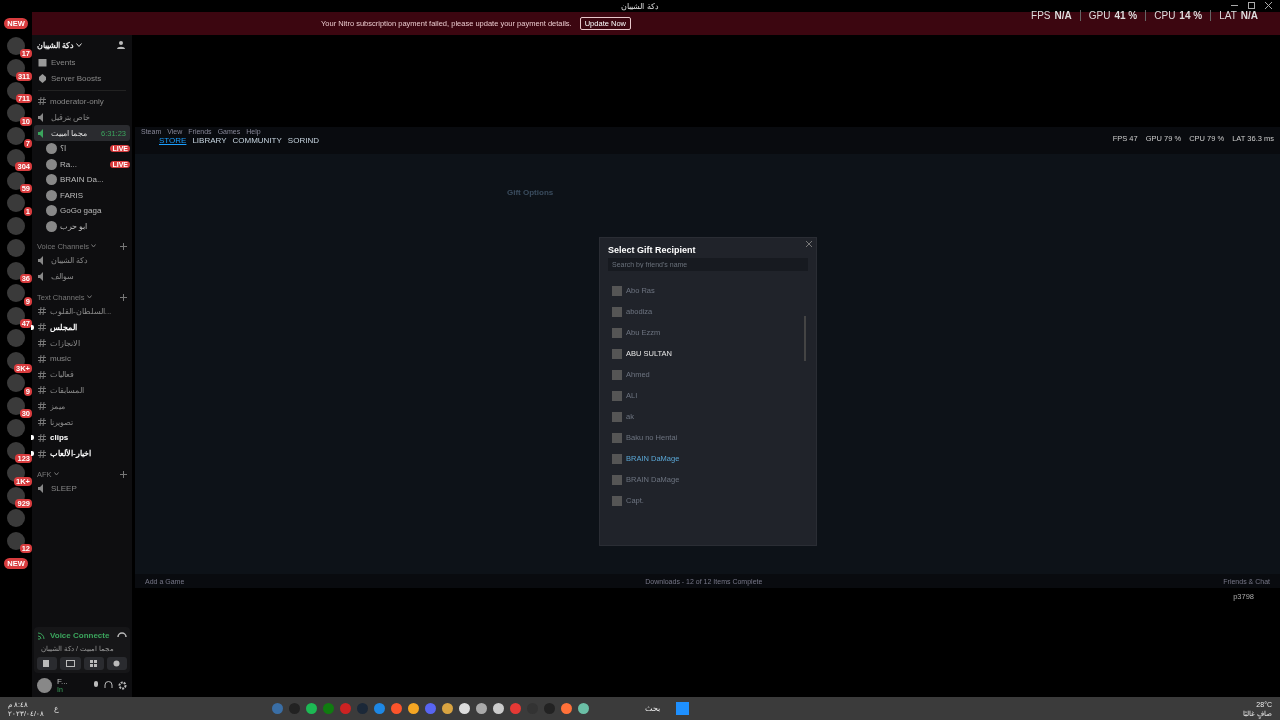 Image resolution: width=1280 pixels, height=720 pixels. What do you see at coordinates (1191, 15) in the screenshot?
I see `stat-value: 14 %` at bounding box center [1191, 15].